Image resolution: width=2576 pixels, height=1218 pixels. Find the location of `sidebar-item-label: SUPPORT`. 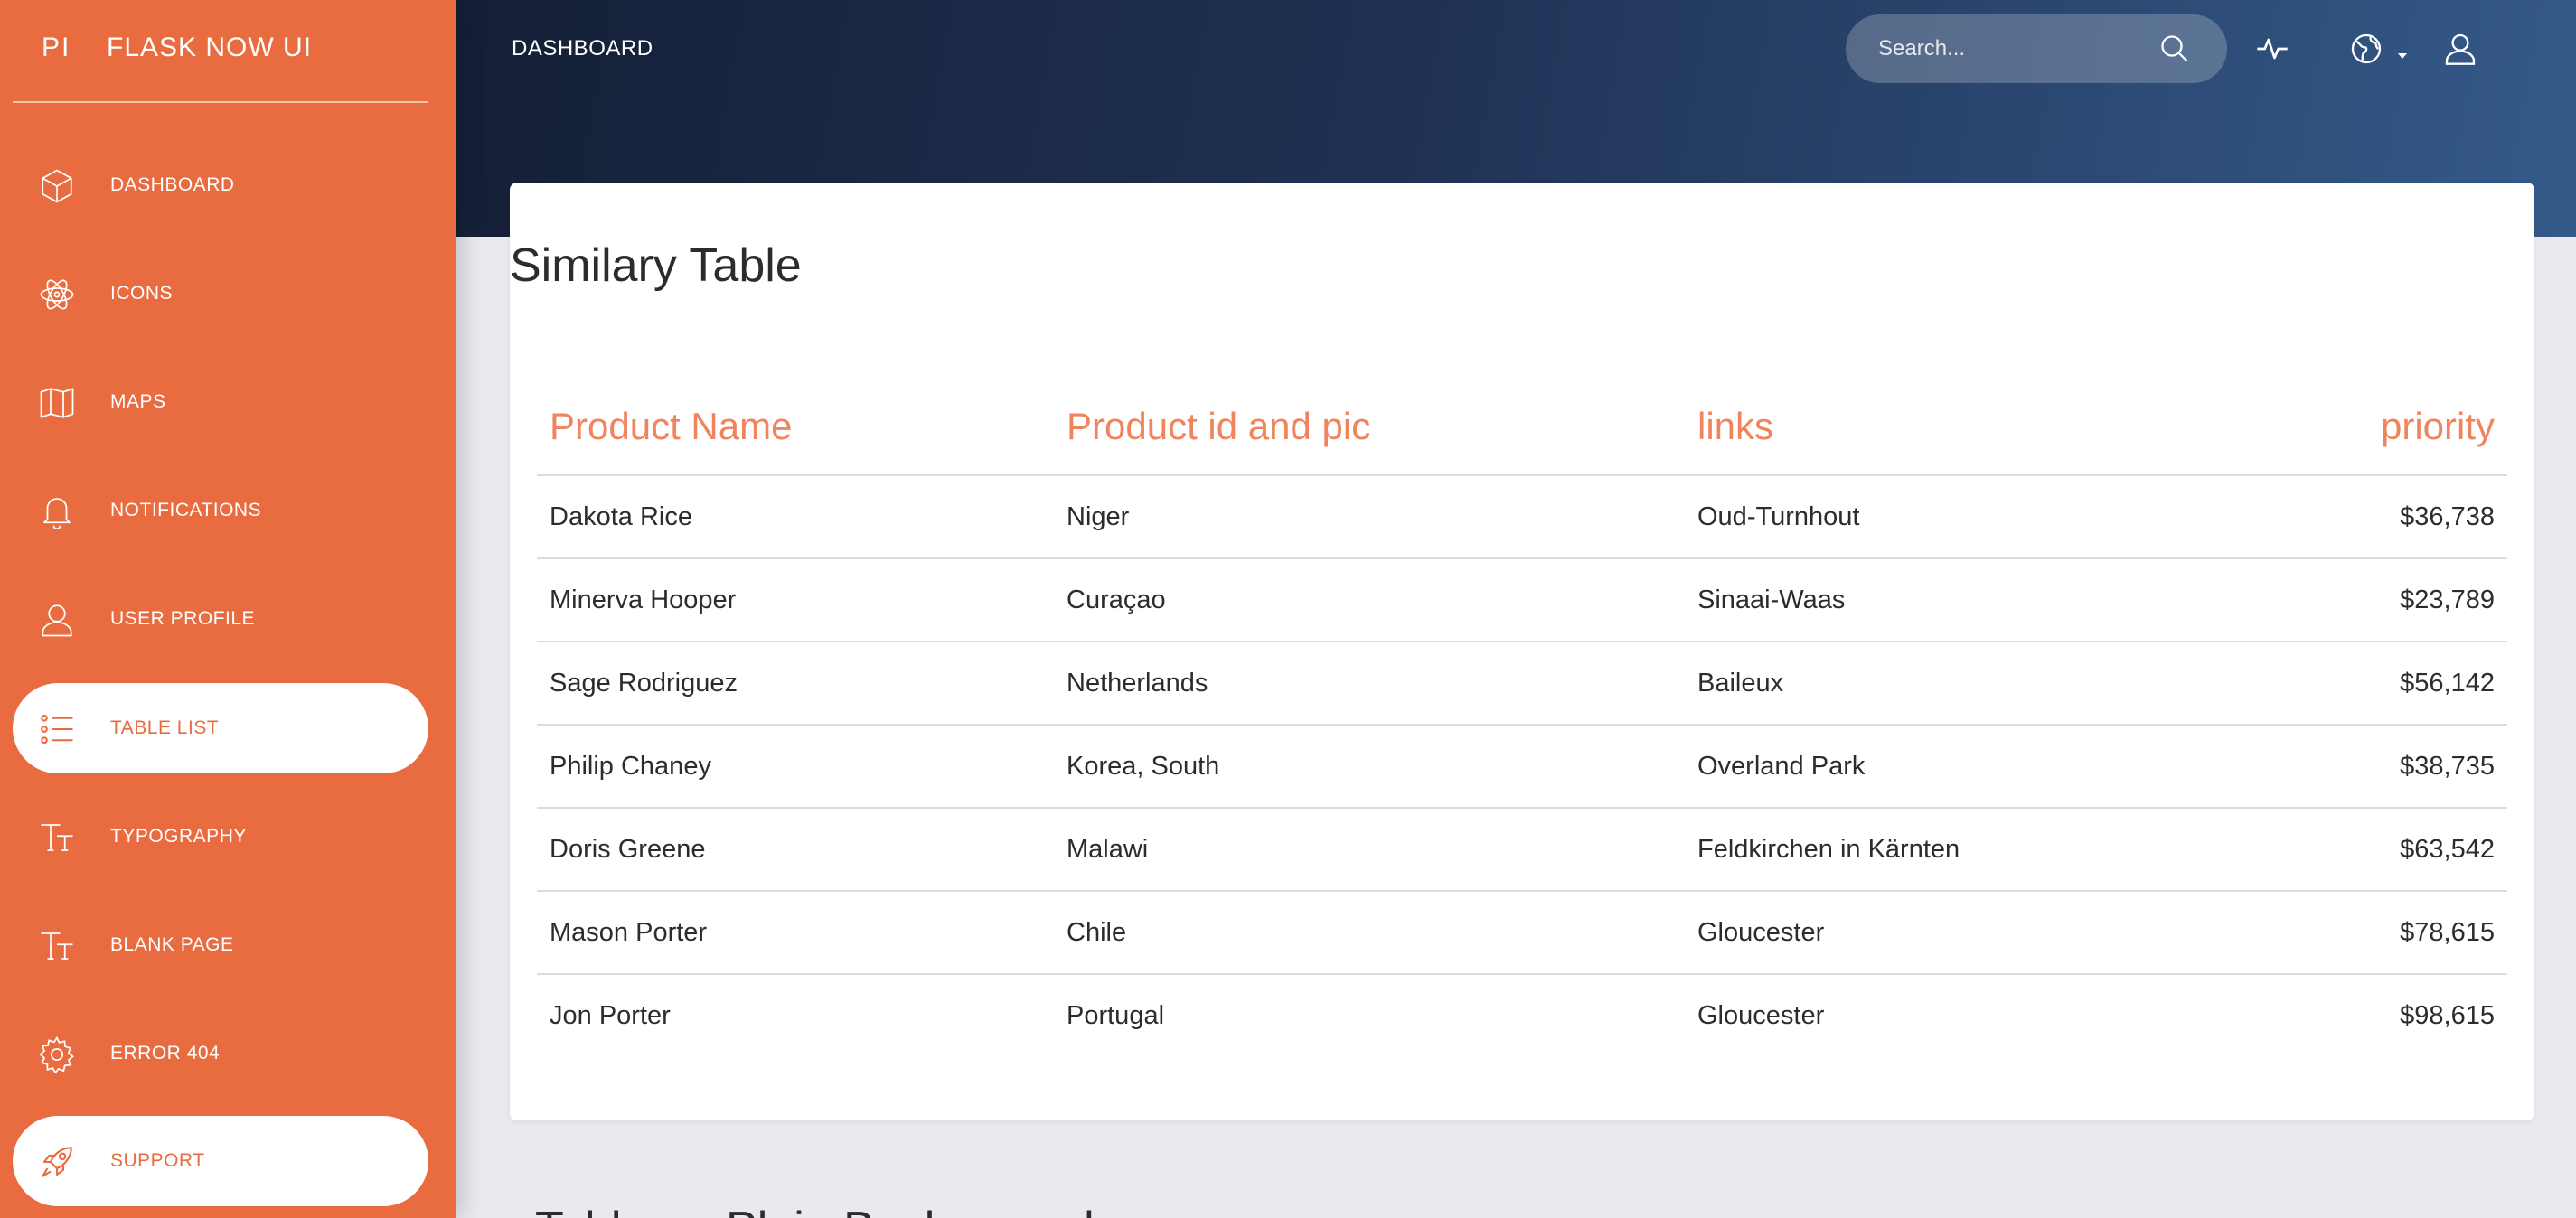

sidebar-item-label: SUPPORT is located at coordinates (158, 1160).